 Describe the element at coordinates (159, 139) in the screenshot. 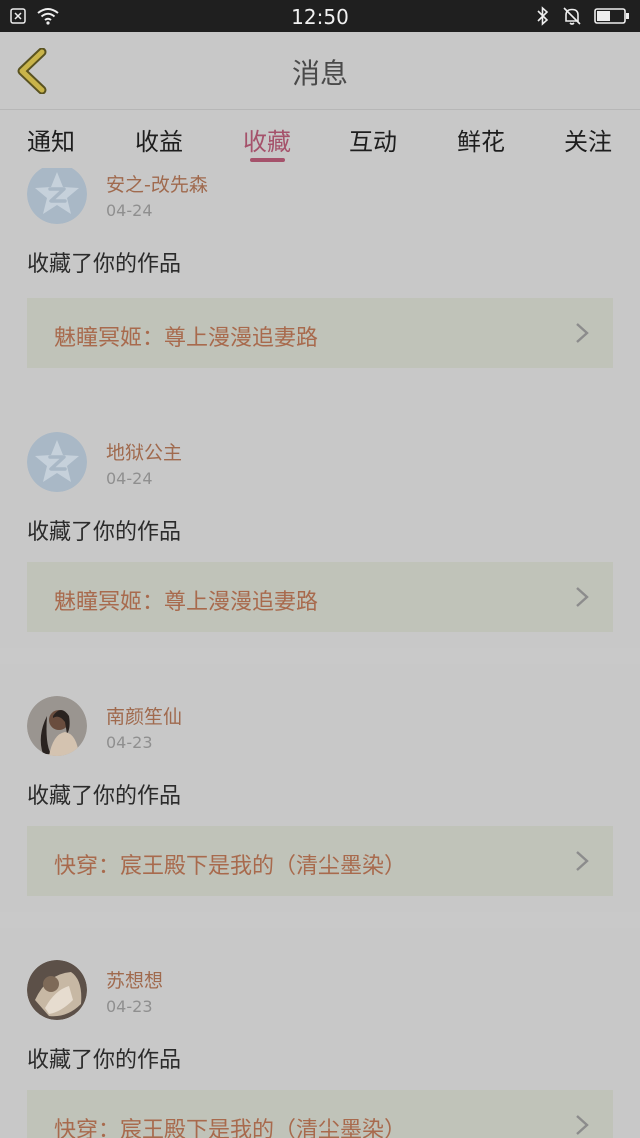

I see `tab-earnings: 收益` at that location.